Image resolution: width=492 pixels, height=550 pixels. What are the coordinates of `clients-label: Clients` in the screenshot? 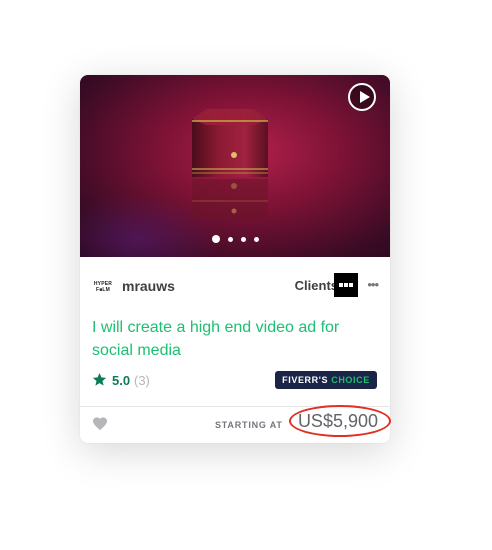 It's located at (316, 285).